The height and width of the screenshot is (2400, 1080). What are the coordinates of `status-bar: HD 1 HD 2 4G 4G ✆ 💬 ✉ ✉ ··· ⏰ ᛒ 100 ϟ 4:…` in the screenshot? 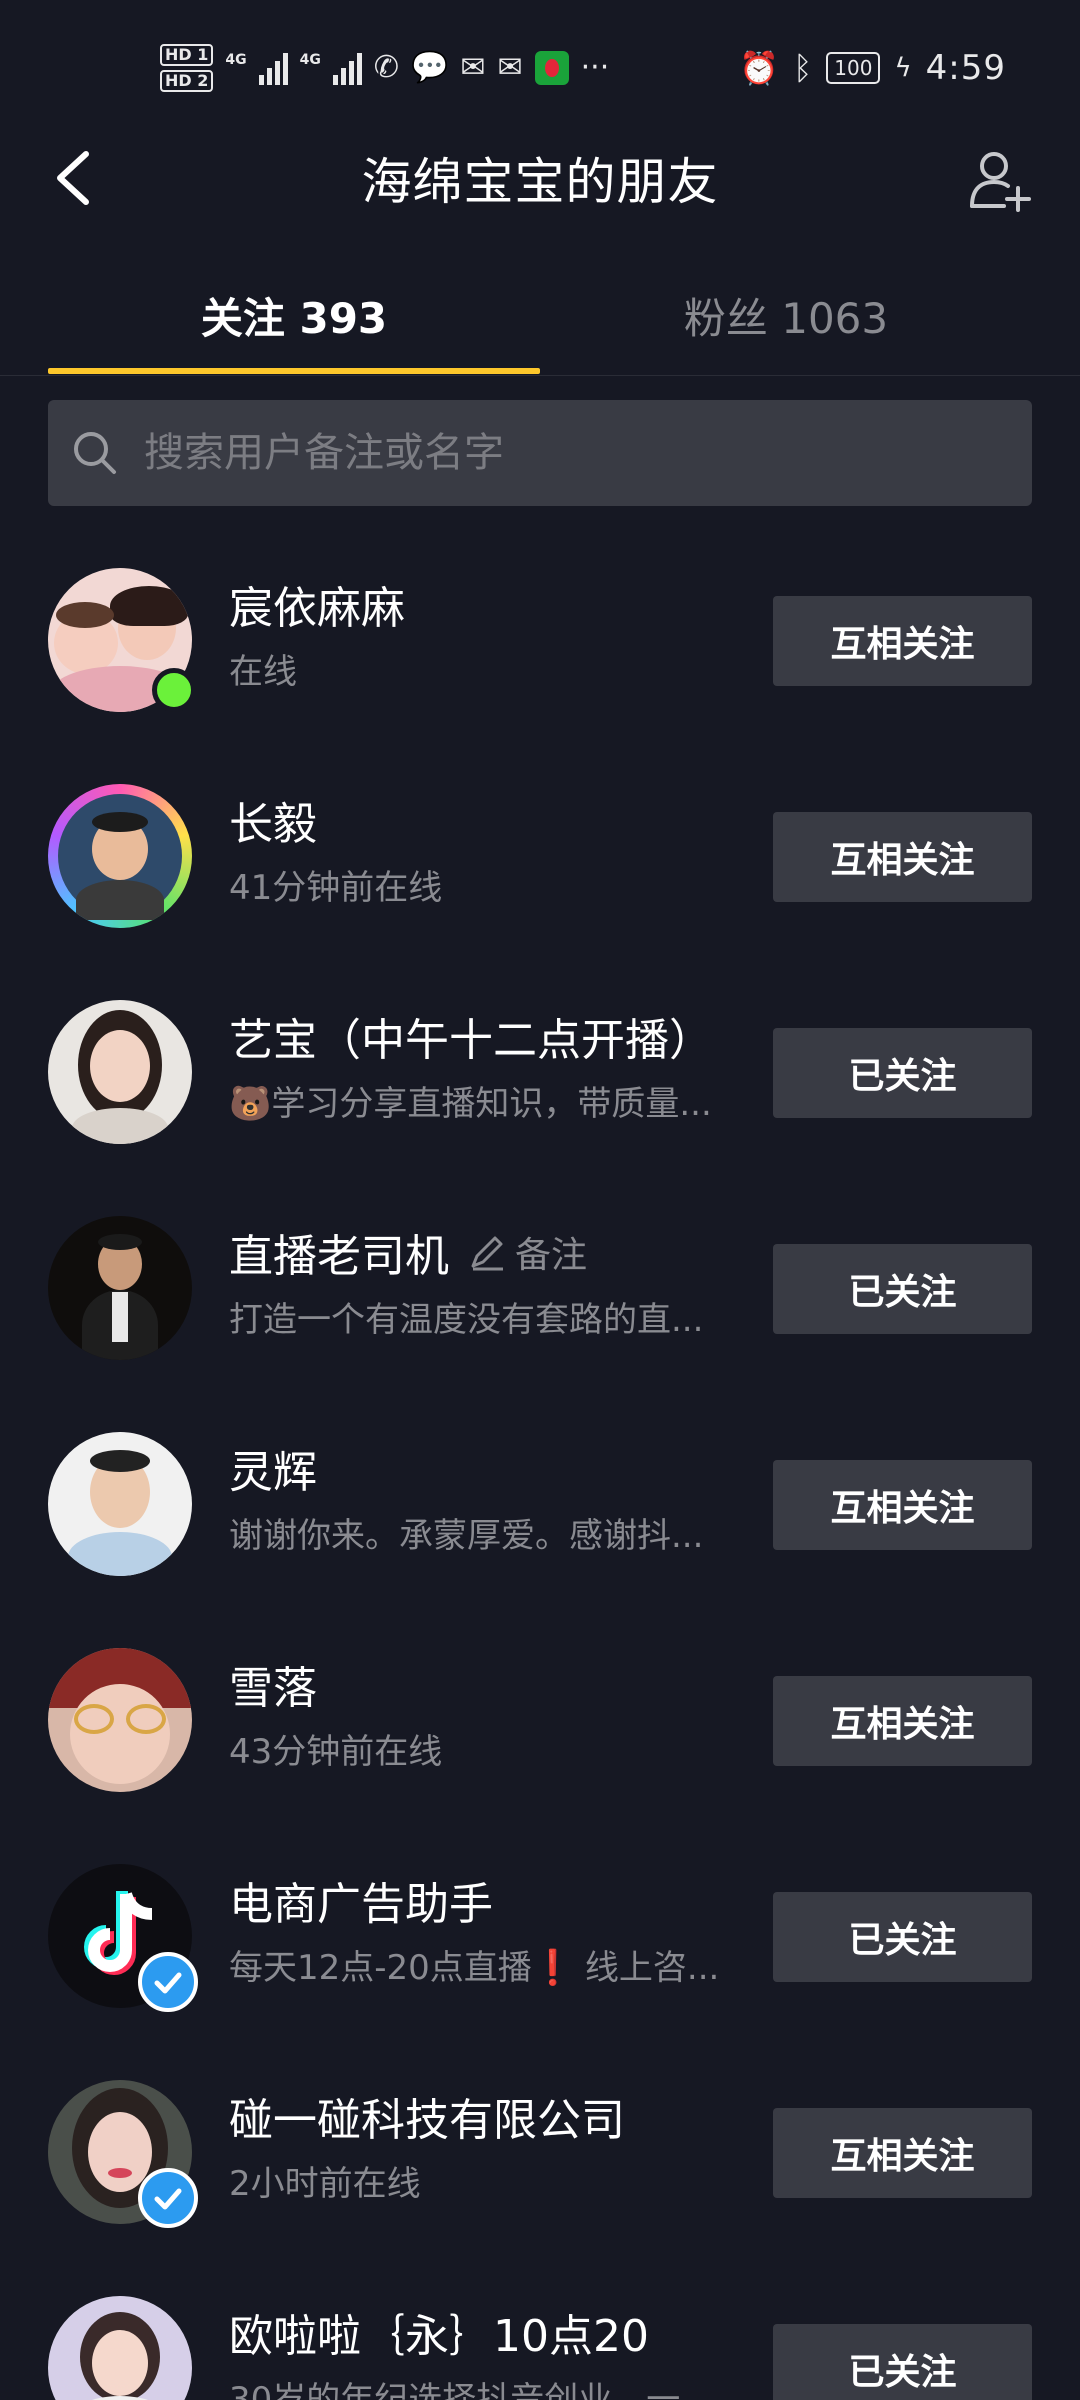 It's located at (540, 68).